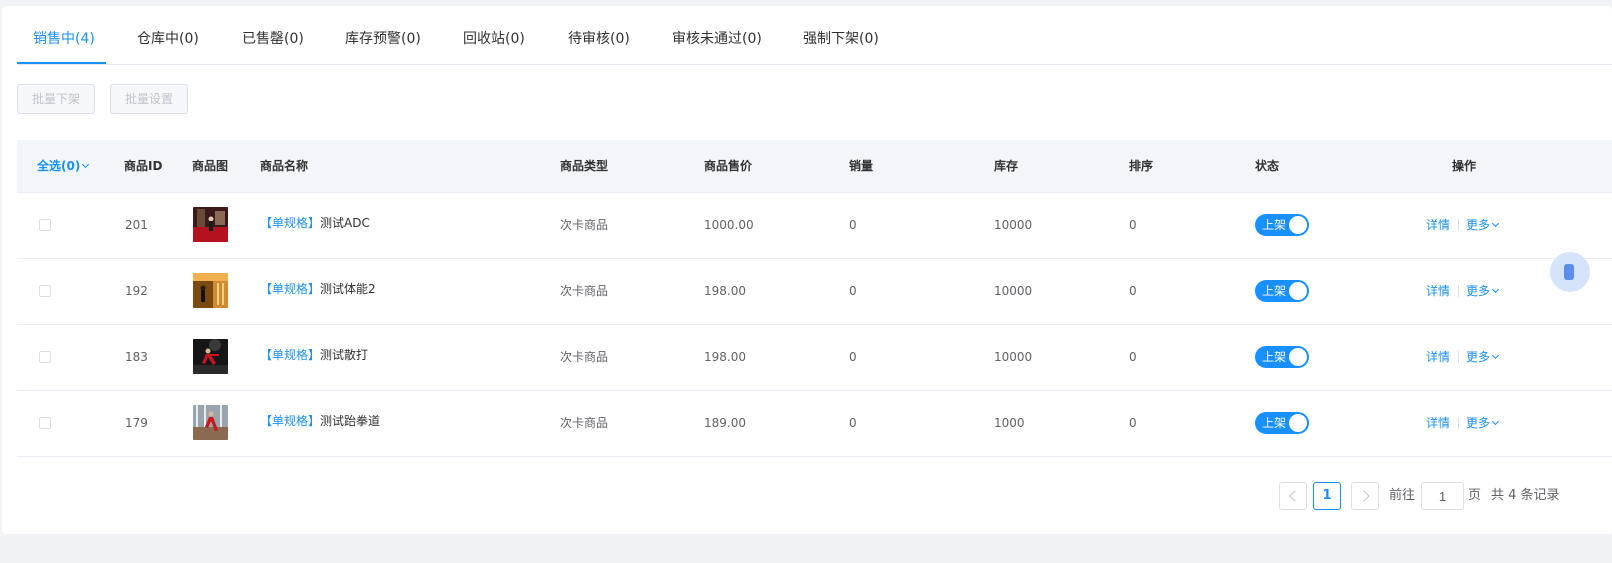 This screenshot has height=563, width=1612. What do you see at coordinates (350, 421) in the screenshot?
I see `goods-name-text: 测试跆拳道` at bounding box center [350, 421].